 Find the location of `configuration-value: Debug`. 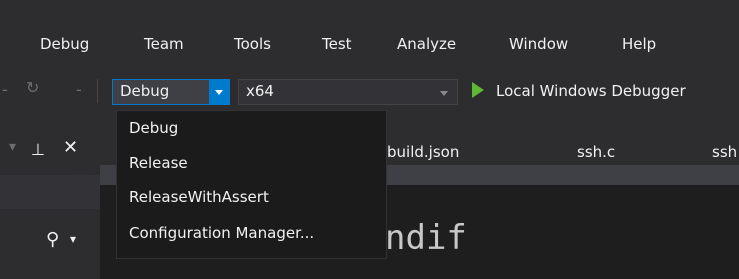

configuration-value: Debug is located at coordinates (145, 91).